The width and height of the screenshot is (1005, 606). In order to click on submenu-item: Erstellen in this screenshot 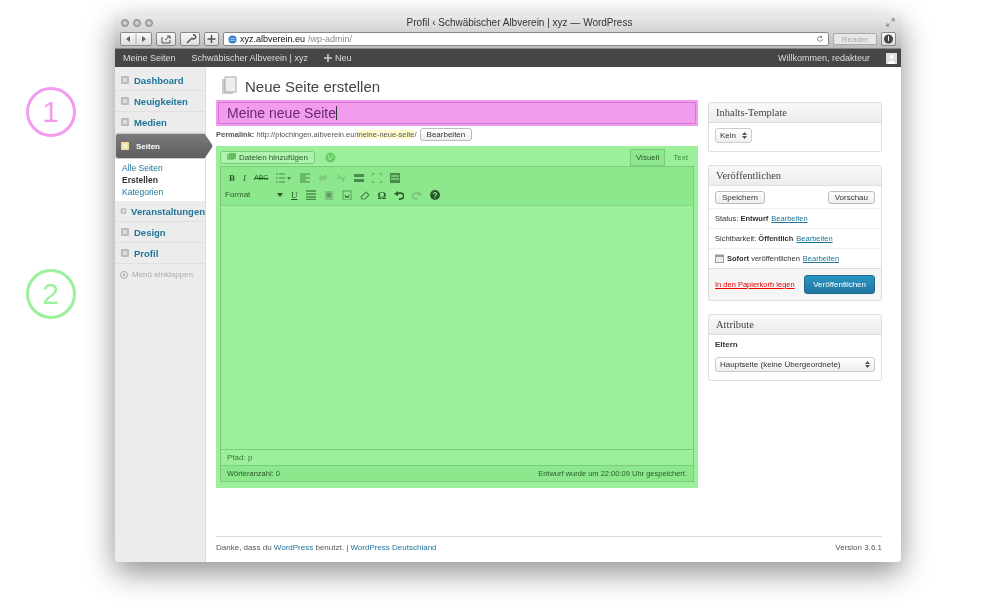, I will do `click(163, 180)`.